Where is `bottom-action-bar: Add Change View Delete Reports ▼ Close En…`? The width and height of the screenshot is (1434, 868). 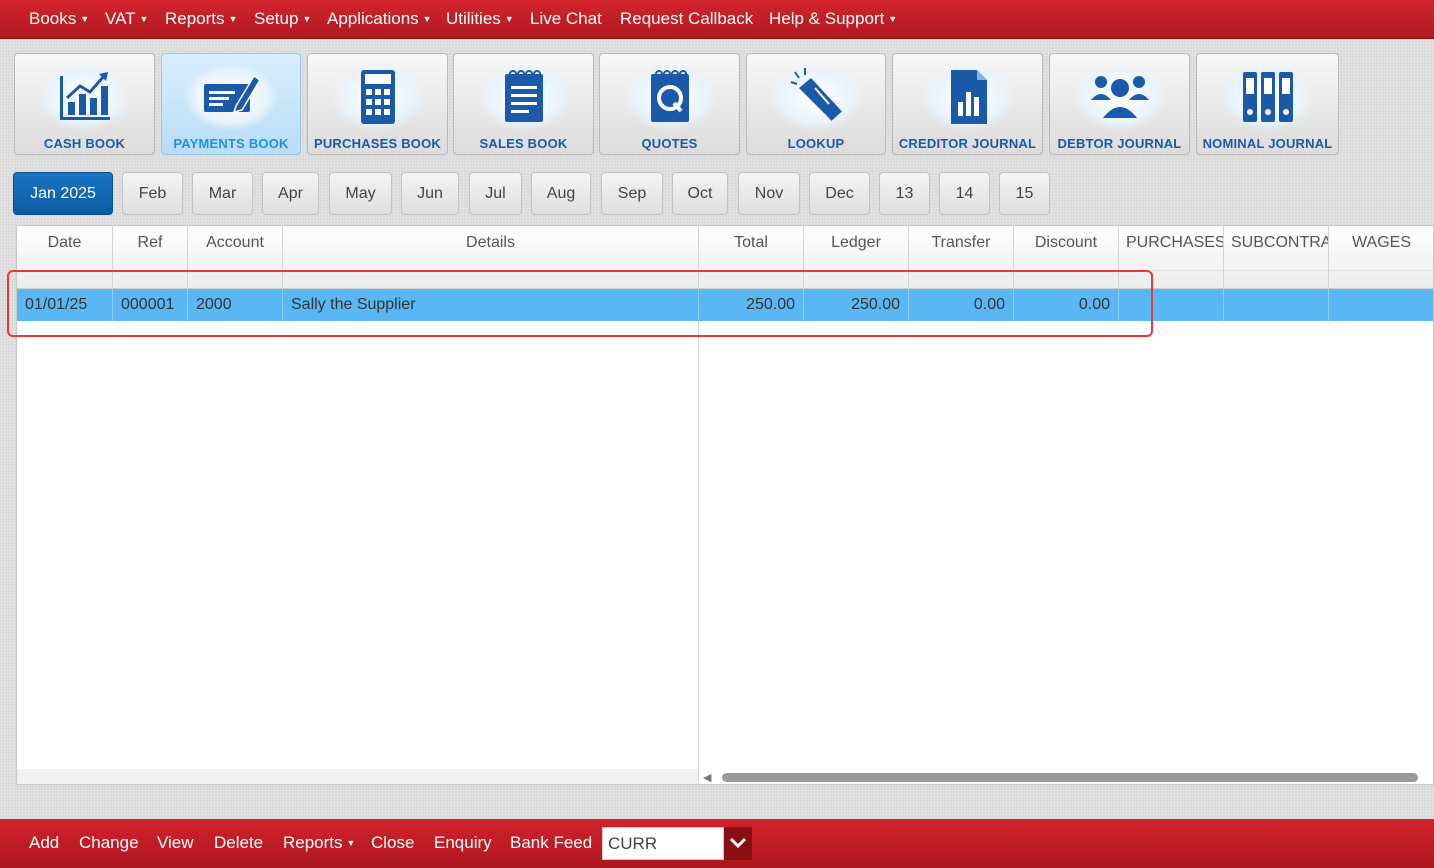
bottom-action-bar: Add Change View Delete Reports ▼ Close En… is located at coordinates (717, 843).